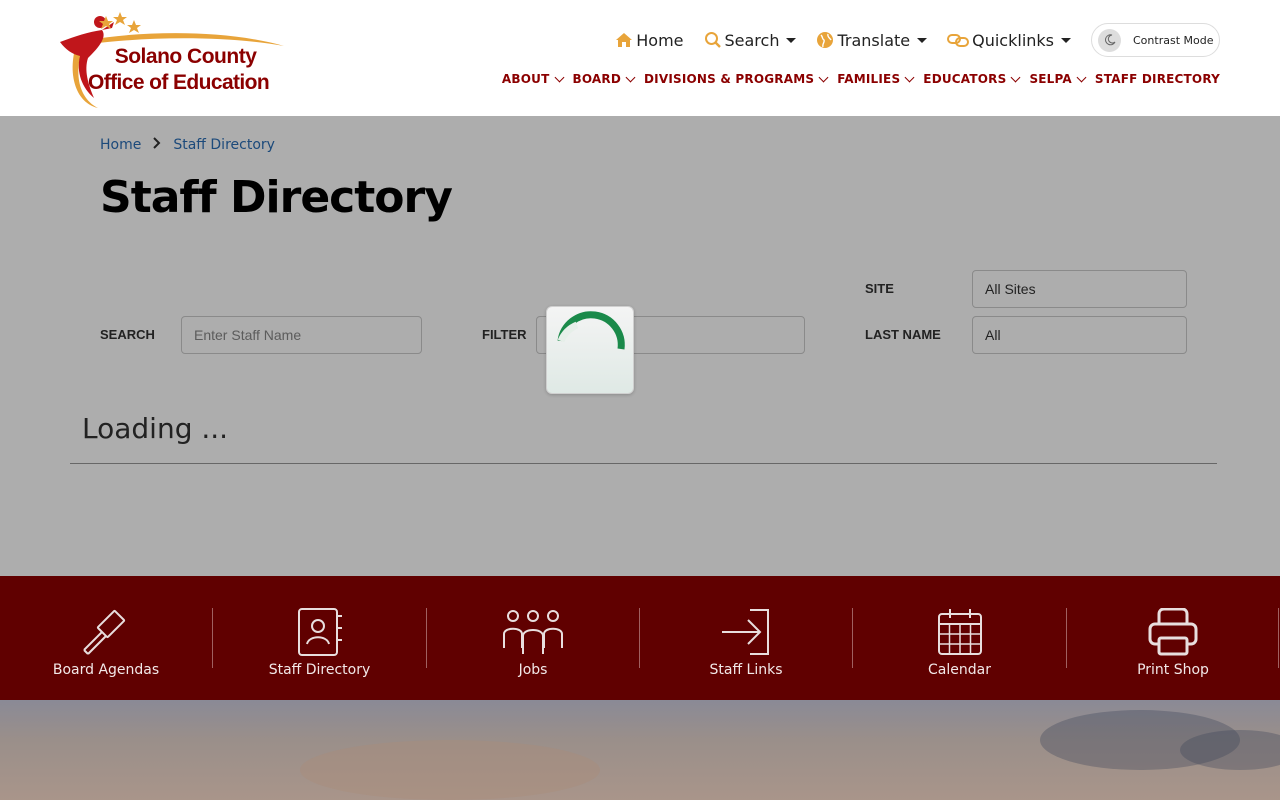  I want to click on search-dropdown: Search, so click(750, 40).